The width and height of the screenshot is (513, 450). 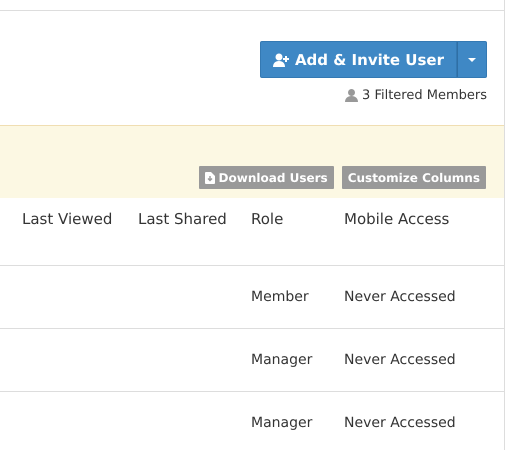 What do you see at coordinates (267, 219) in the screenshot?
I see `column-header: Role` at bounding box center [267, 219].